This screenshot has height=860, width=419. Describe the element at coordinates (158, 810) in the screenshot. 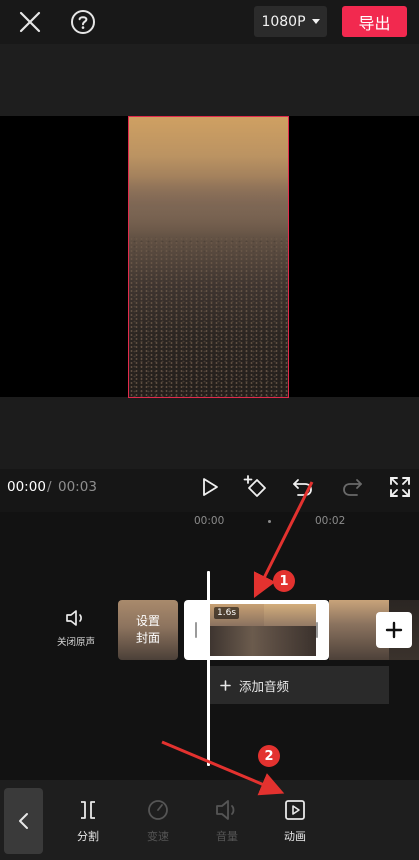

I see `speed-icon` at that location.